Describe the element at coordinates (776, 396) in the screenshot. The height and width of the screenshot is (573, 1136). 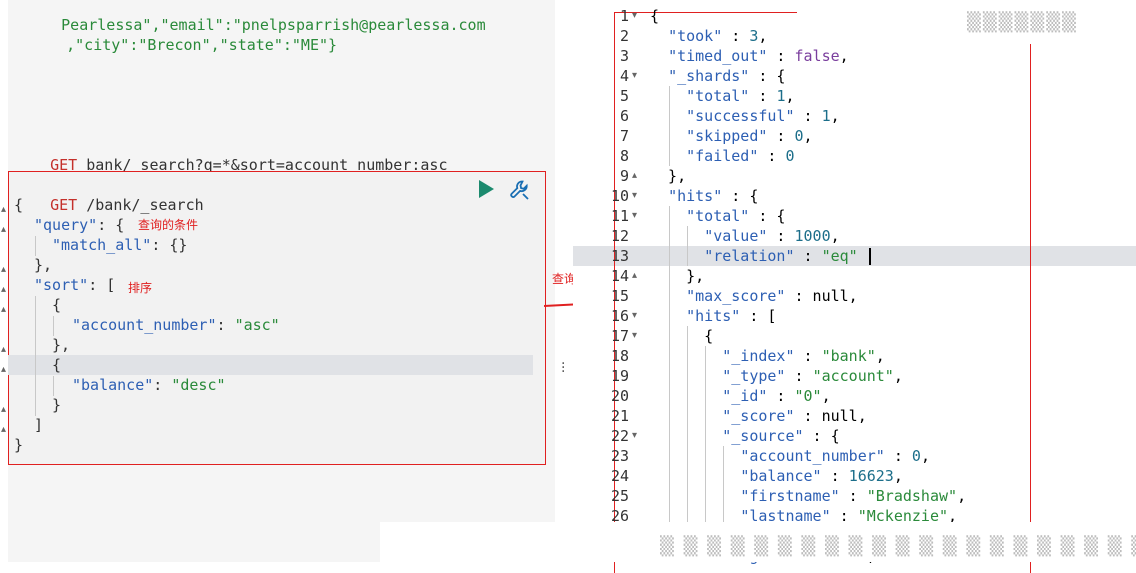
I see `response-json-line: "_id" : "0",` at that location.